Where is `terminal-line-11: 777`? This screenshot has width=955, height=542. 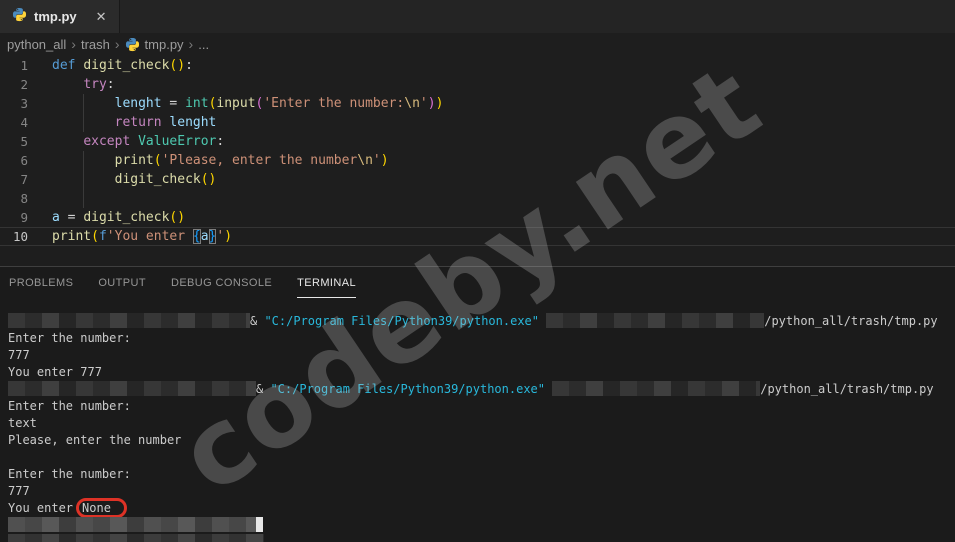
terminal-line-11: 777 is located at coordinates (19, 491).